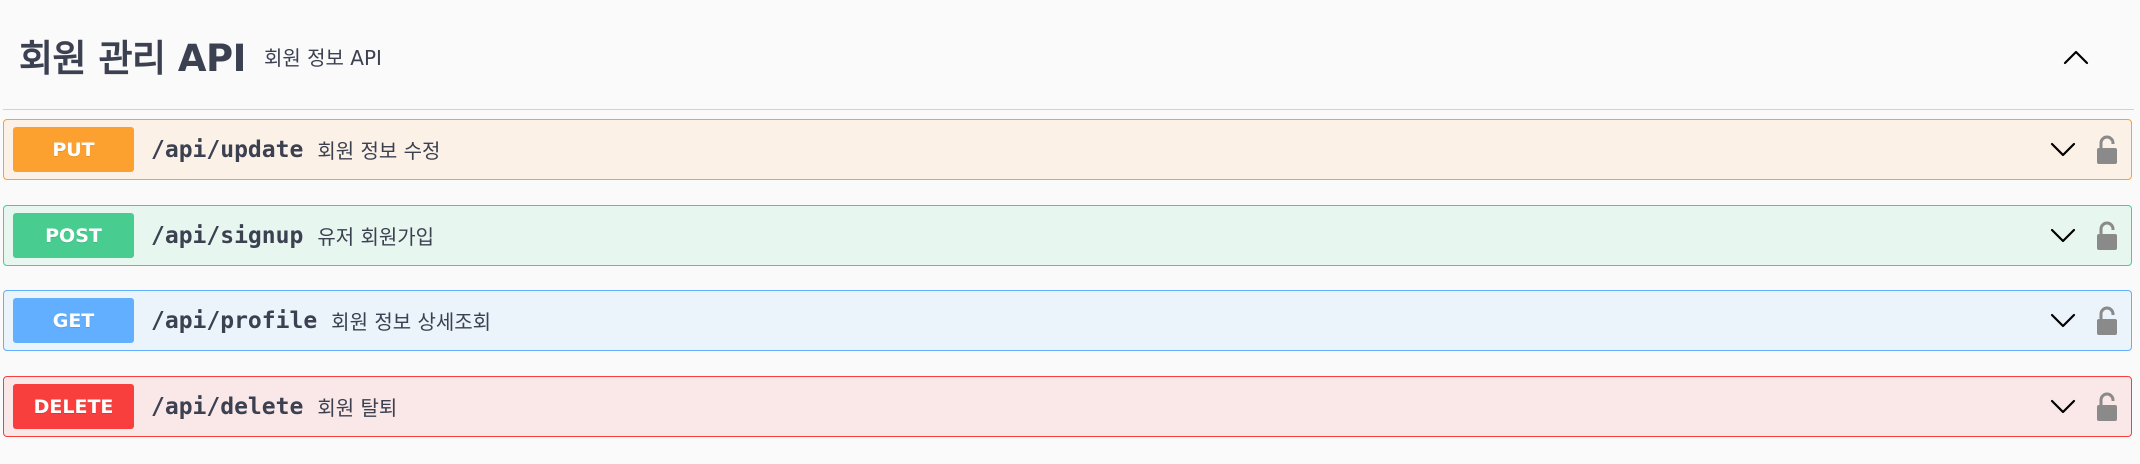 The image size is (2140, 464). I want to click on operation-summary: 회원 정보 상세조회, so click(411, 322).